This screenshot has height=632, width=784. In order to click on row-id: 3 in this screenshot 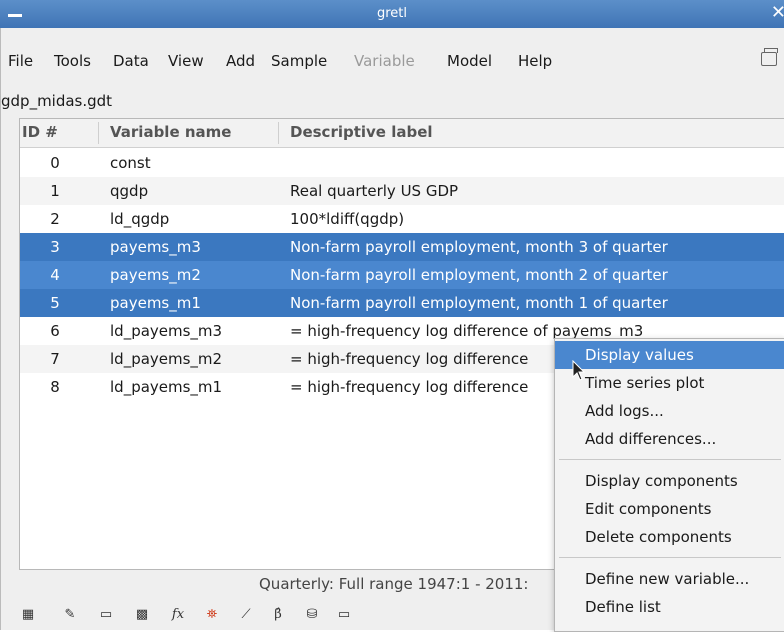, I will do `click(55, 247)`.